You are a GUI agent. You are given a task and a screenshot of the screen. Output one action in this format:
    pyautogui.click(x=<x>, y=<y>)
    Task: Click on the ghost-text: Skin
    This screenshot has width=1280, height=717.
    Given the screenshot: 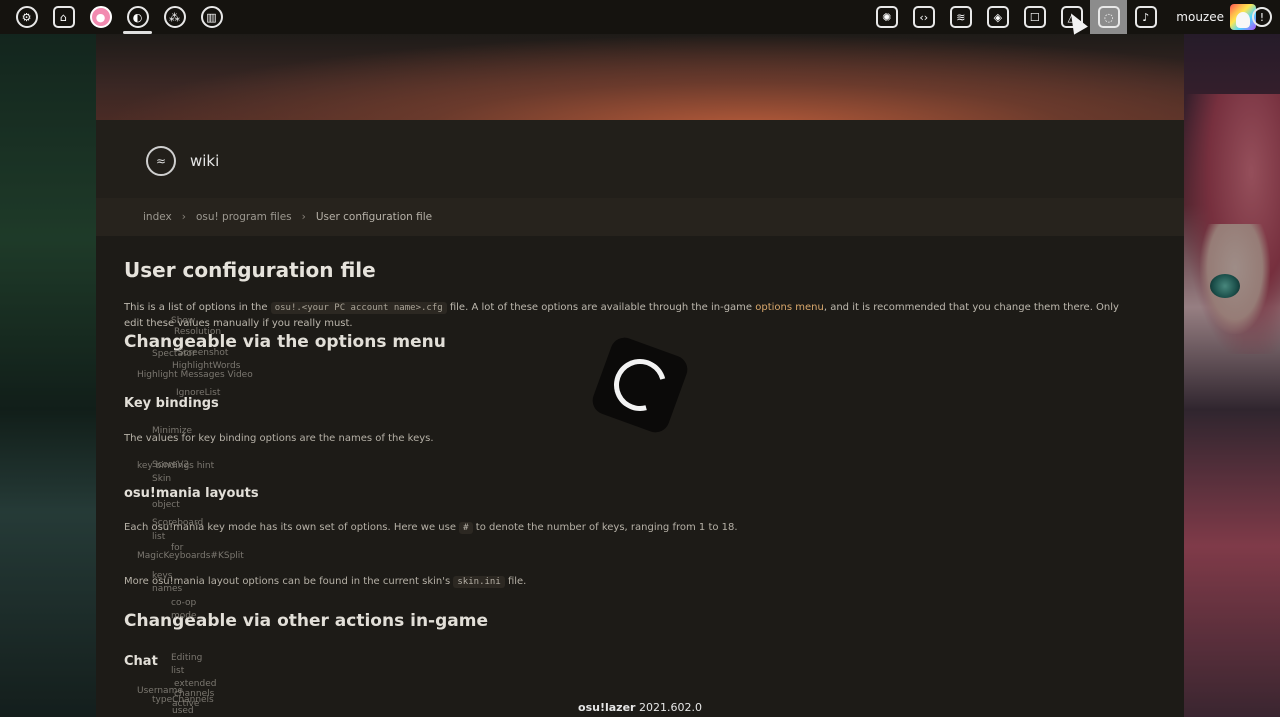 What is the action you would take?
    pyautogui.click(x=162, y=479)
    